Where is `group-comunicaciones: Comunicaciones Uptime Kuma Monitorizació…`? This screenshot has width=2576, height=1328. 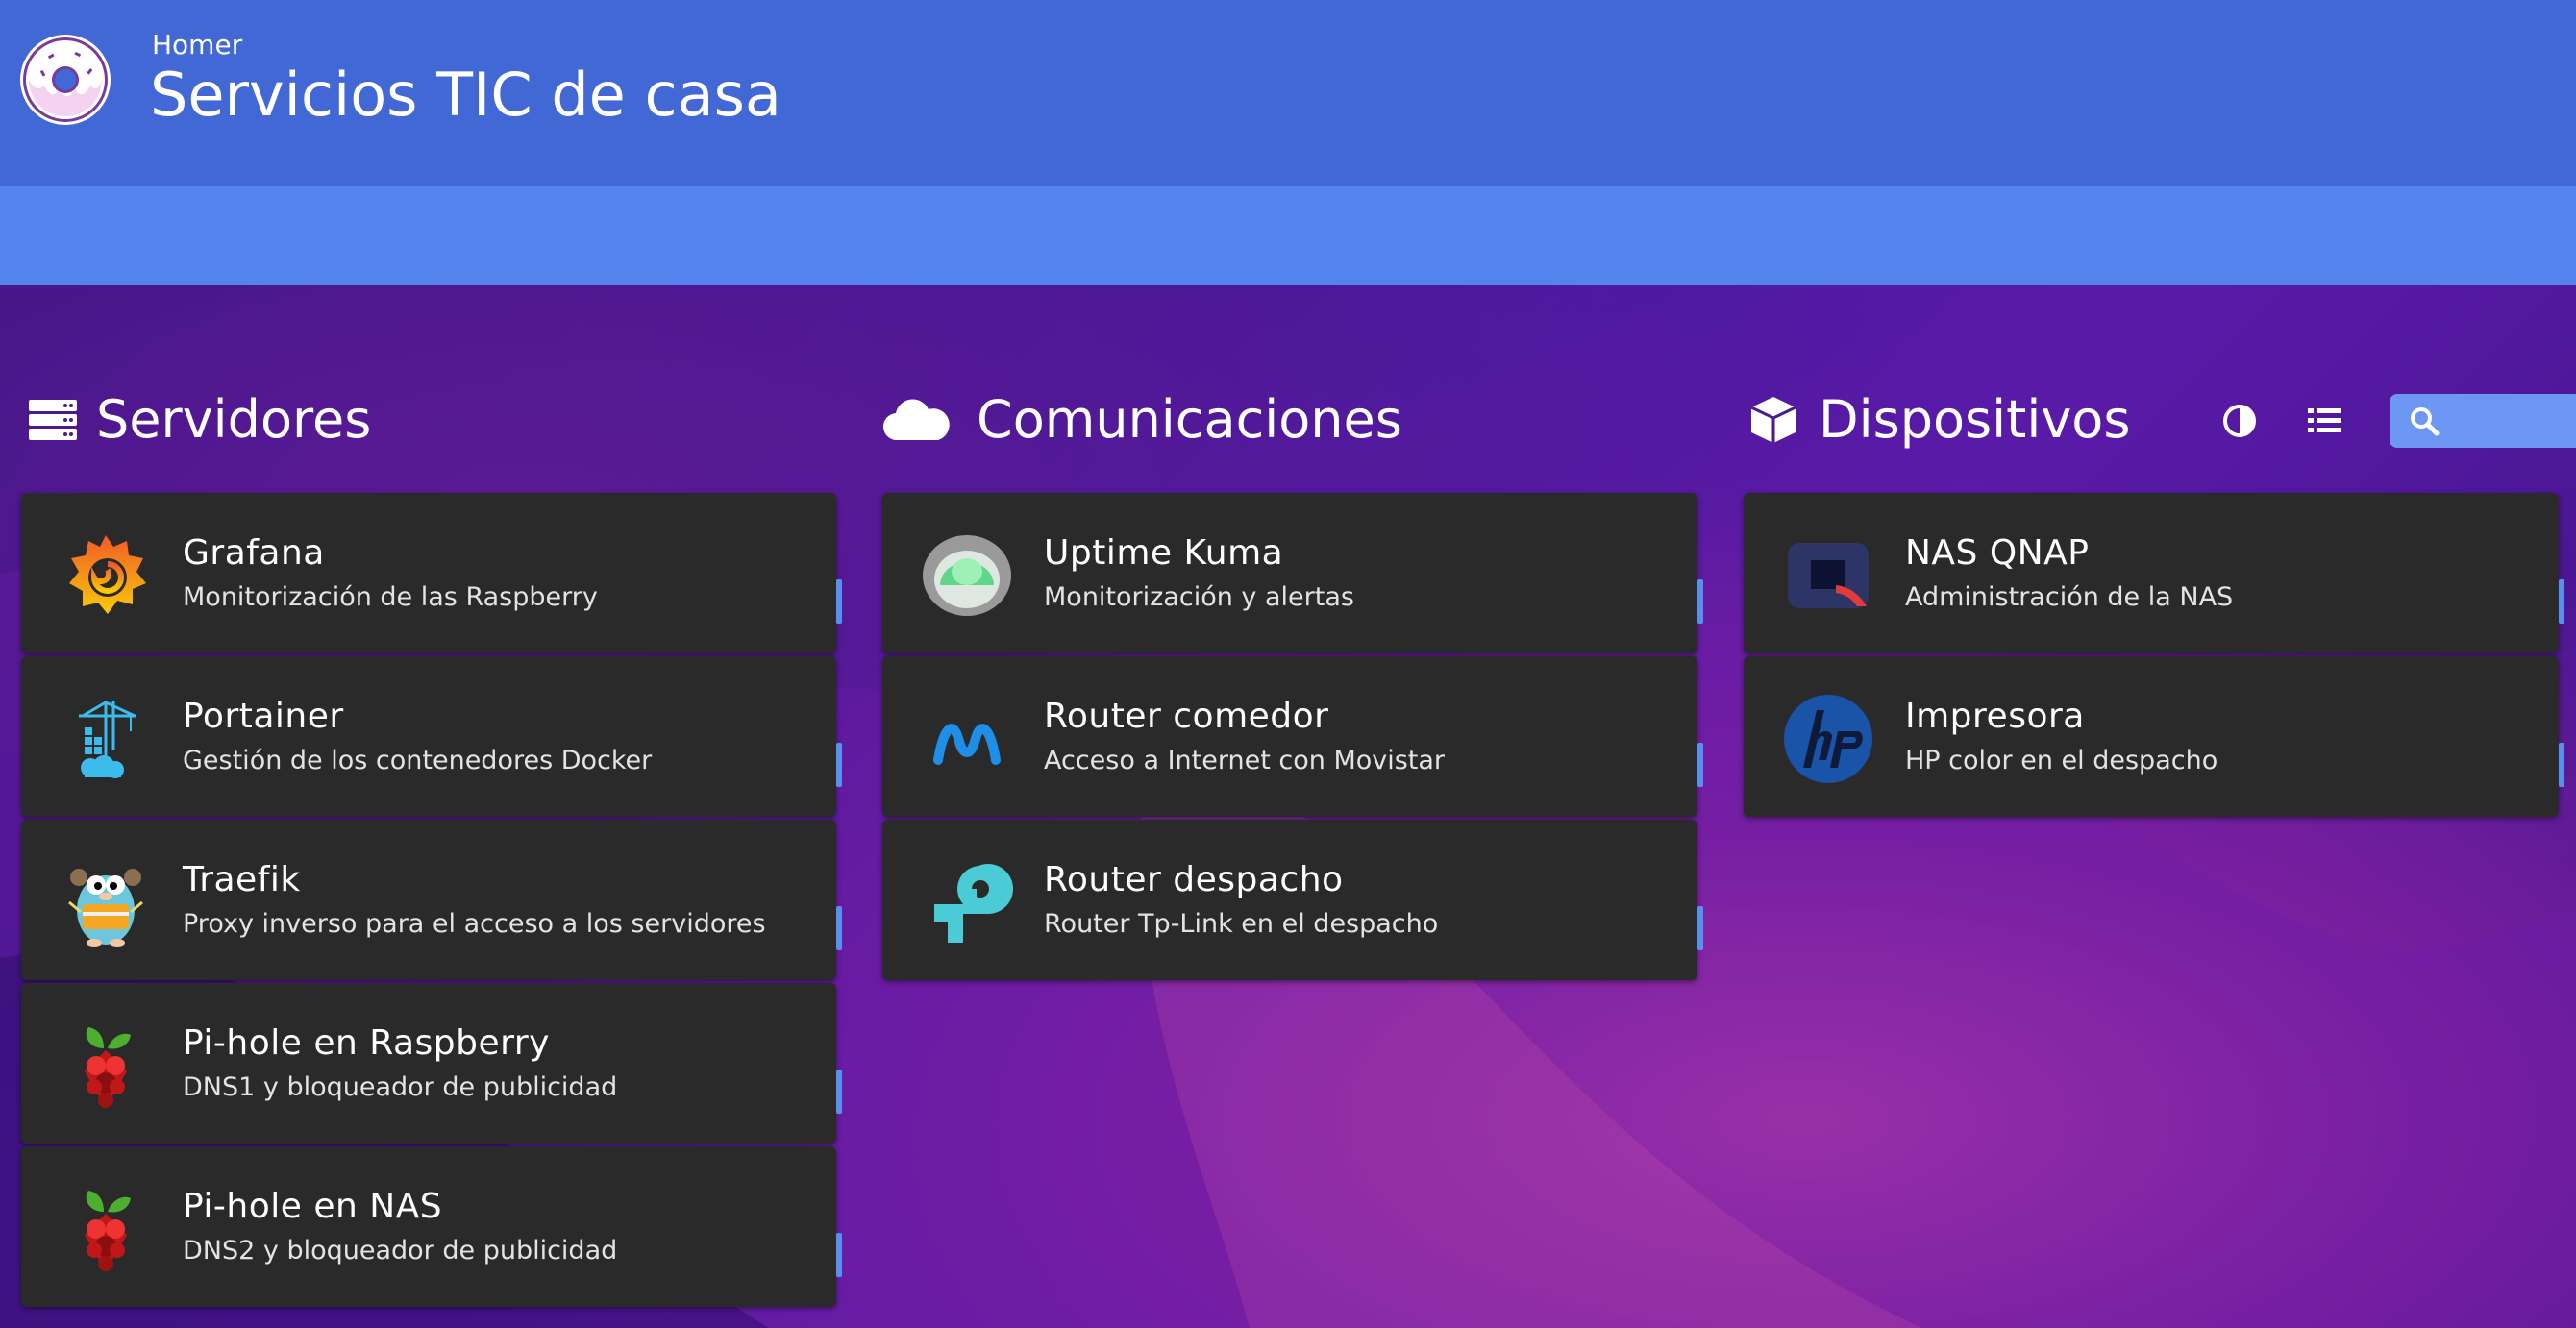
group-comunicaciones: Comunicaciones Uptime Kuma Monitorizació… is located at coordinates (1292, 672).